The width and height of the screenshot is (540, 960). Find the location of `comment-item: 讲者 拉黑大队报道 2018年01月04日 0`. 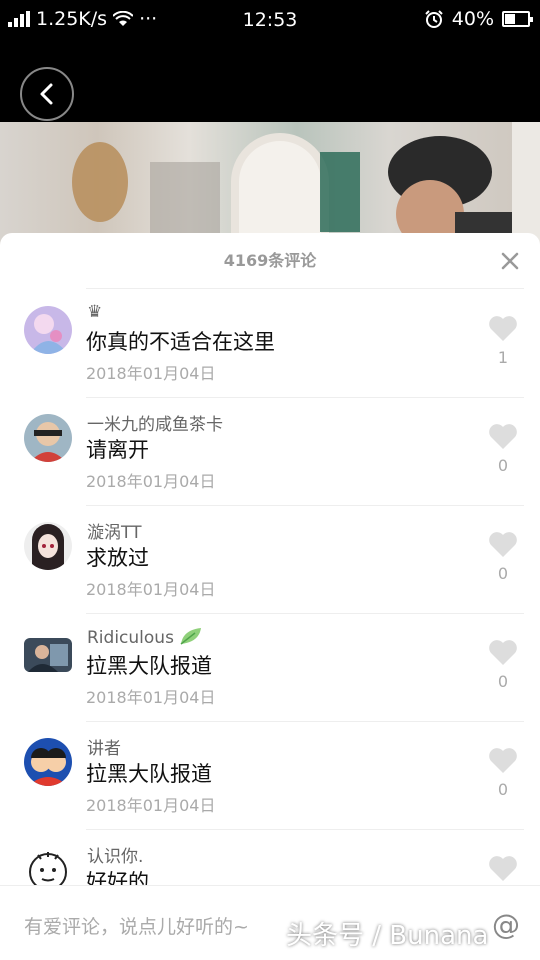

comment-item: 讲者 拉黑大队报道 2018年01月04日 0 is located at coordinates (270, 776).